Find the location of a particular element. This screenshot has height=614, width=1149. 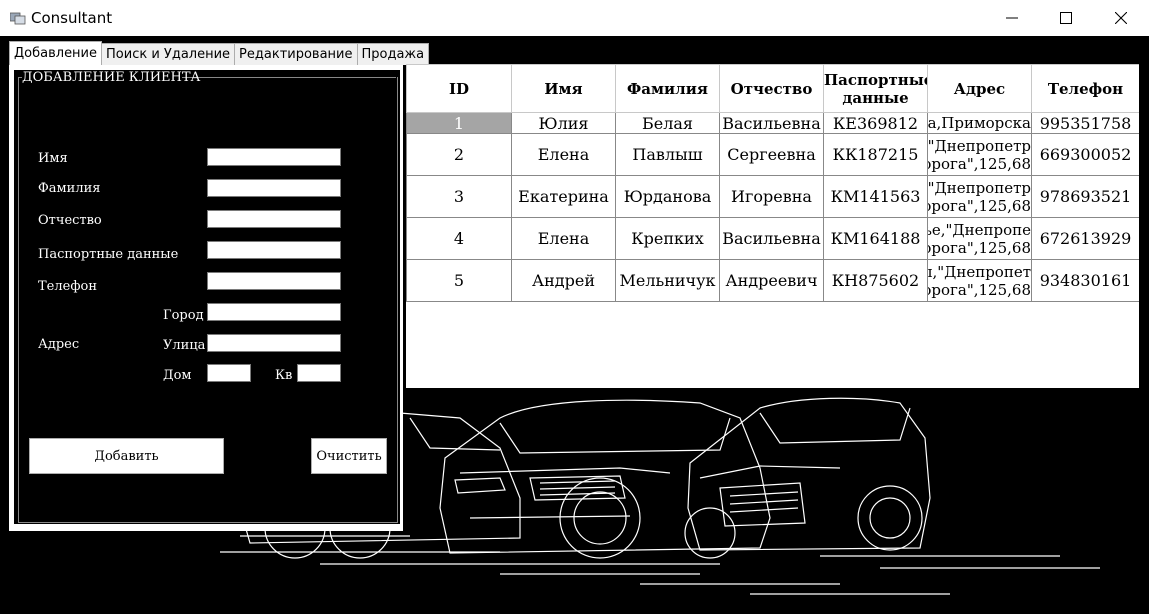

last-name-input is located at coordinates (274, 188).